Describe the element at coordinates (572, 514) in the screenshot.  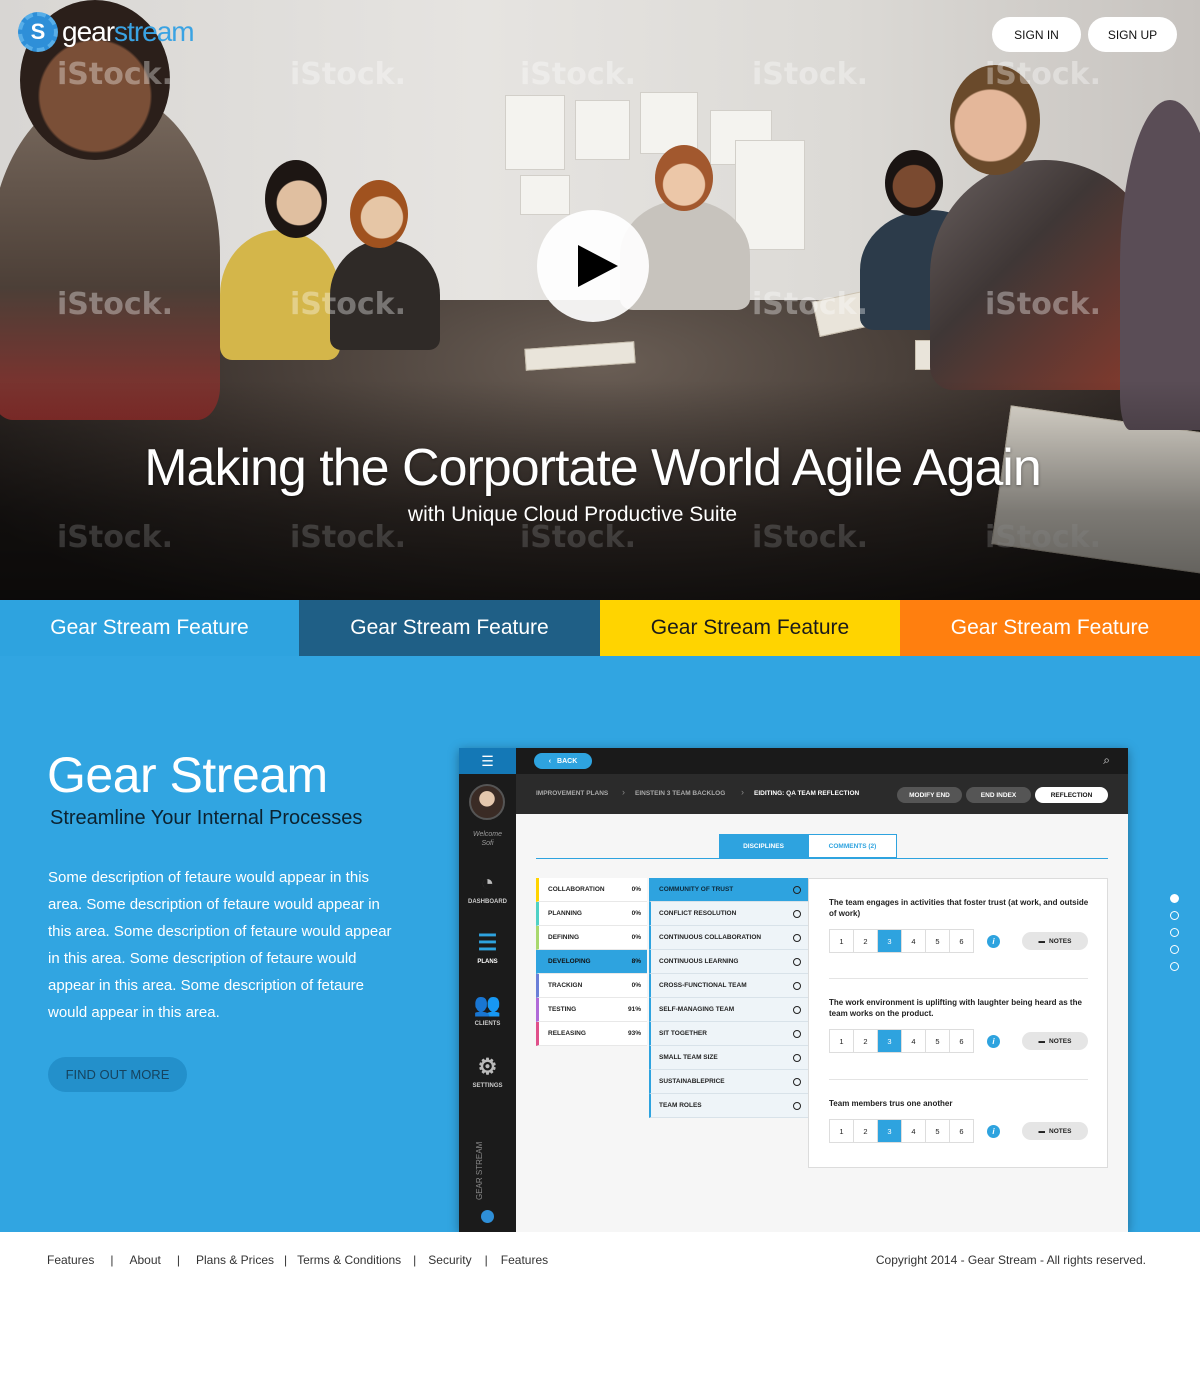
I see `hero-subtitle: with Unique Cloud Productive Suite` at that location.